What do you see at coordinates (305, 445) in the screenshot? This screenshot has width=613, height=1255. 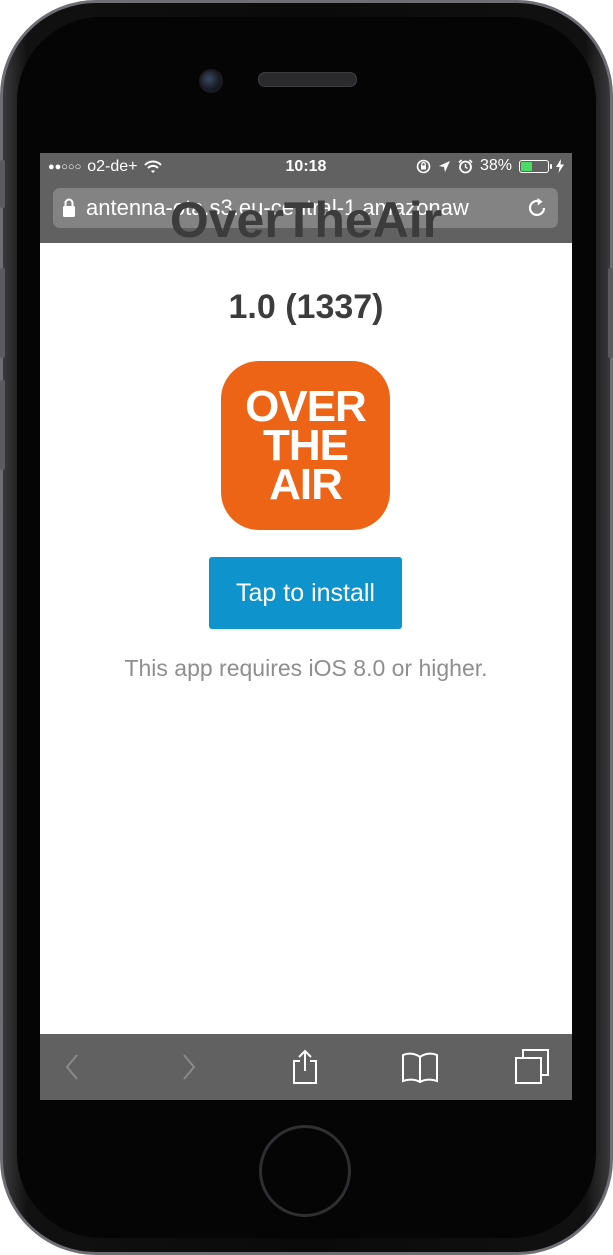 I see `app-icon: OVER THE AIR` at bounding box center [305, 445].